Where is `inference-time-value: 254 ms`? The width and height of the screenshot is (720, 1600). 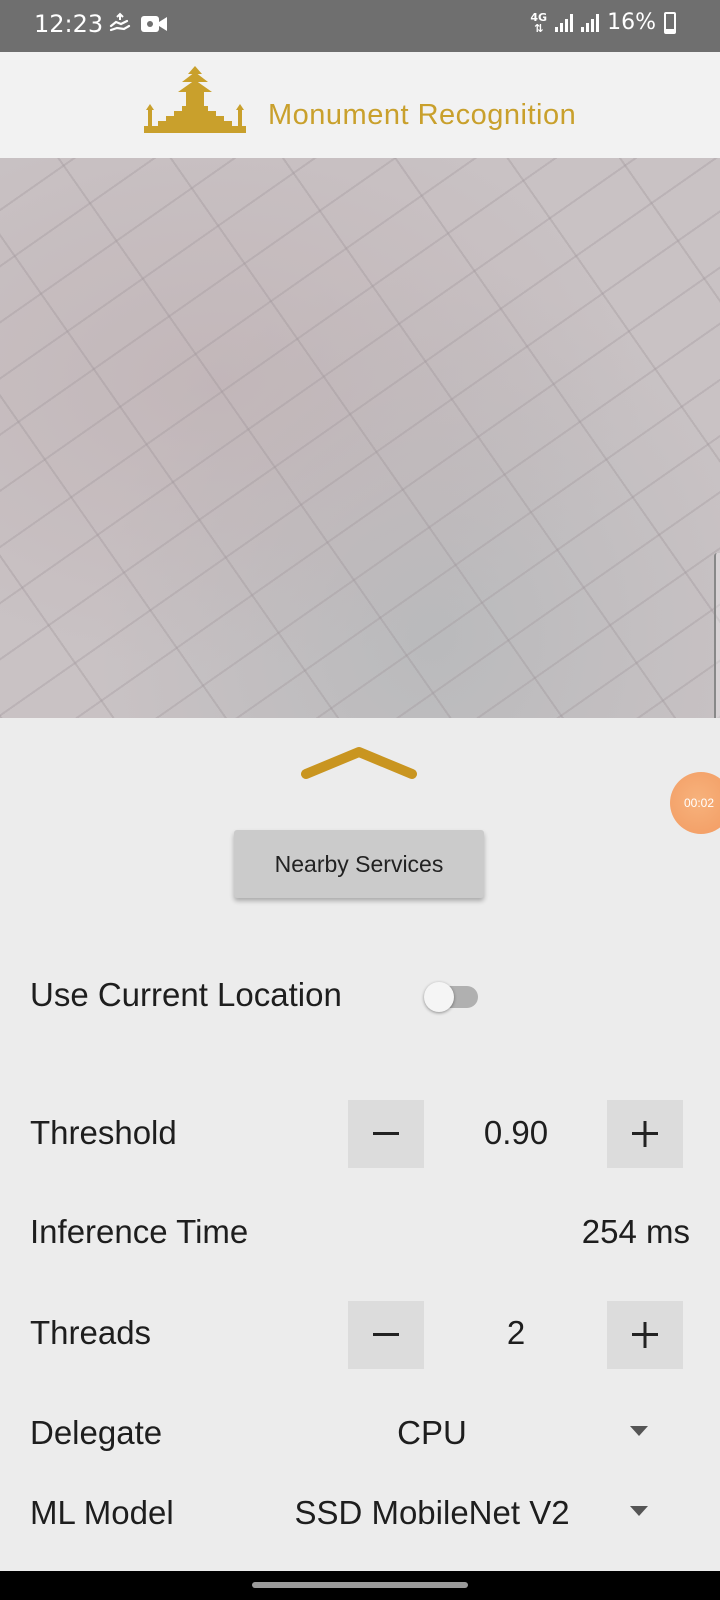 inference-time-value: 254 ms is located at coordinates (635, 1231).